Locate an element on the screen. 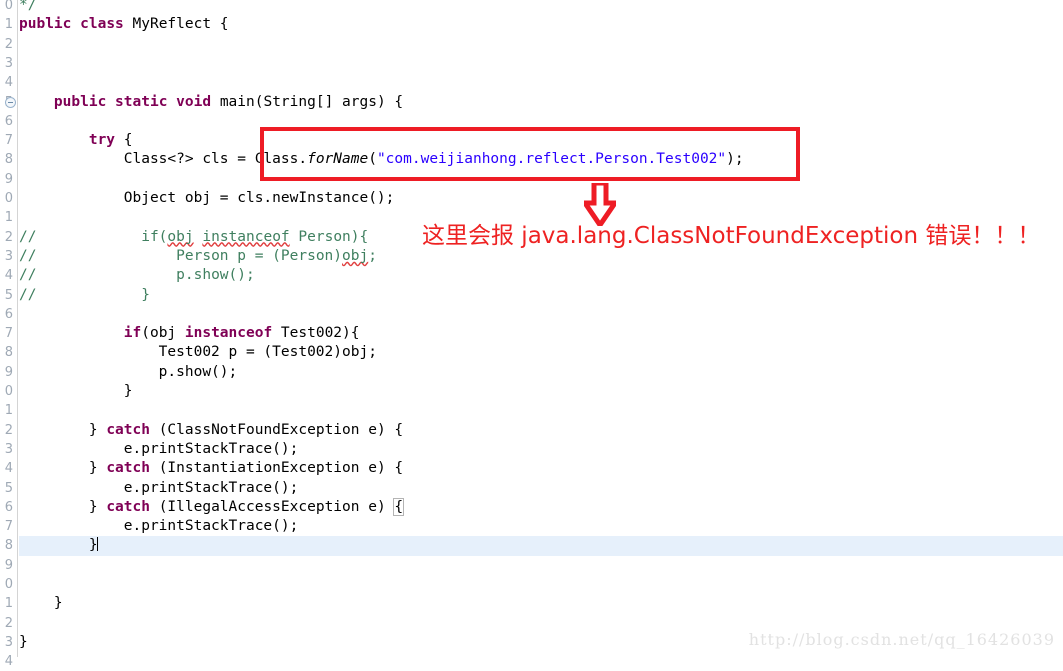  code-line: public class MyReflect { is located at coordinates (541, 24).